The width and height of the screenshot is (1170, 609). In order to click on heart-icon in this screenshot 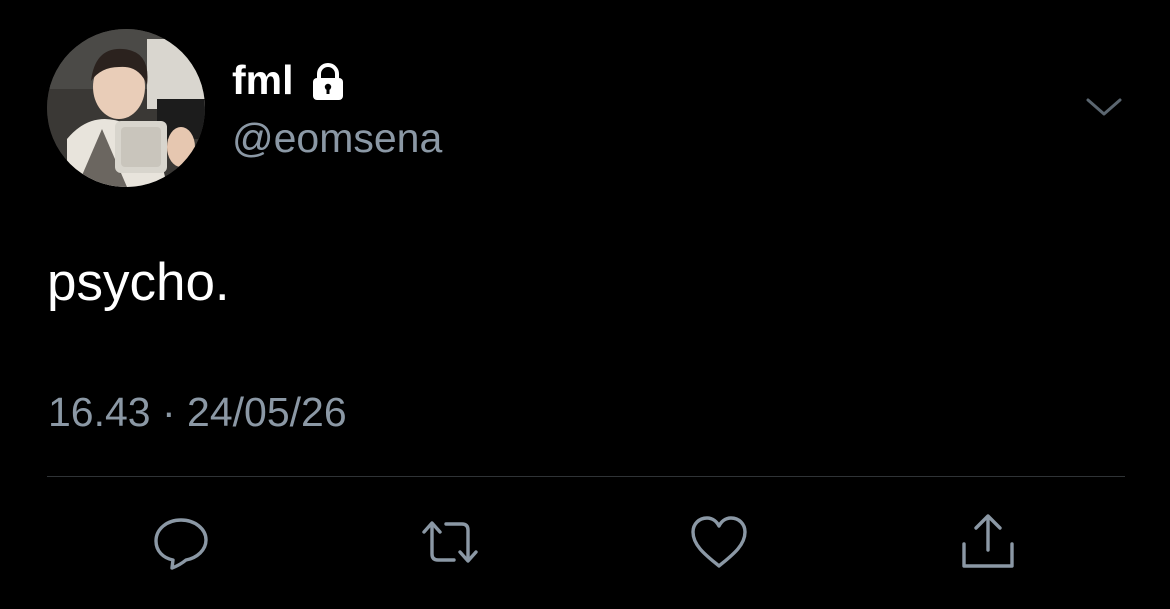, I will do `click(719, 542)`.